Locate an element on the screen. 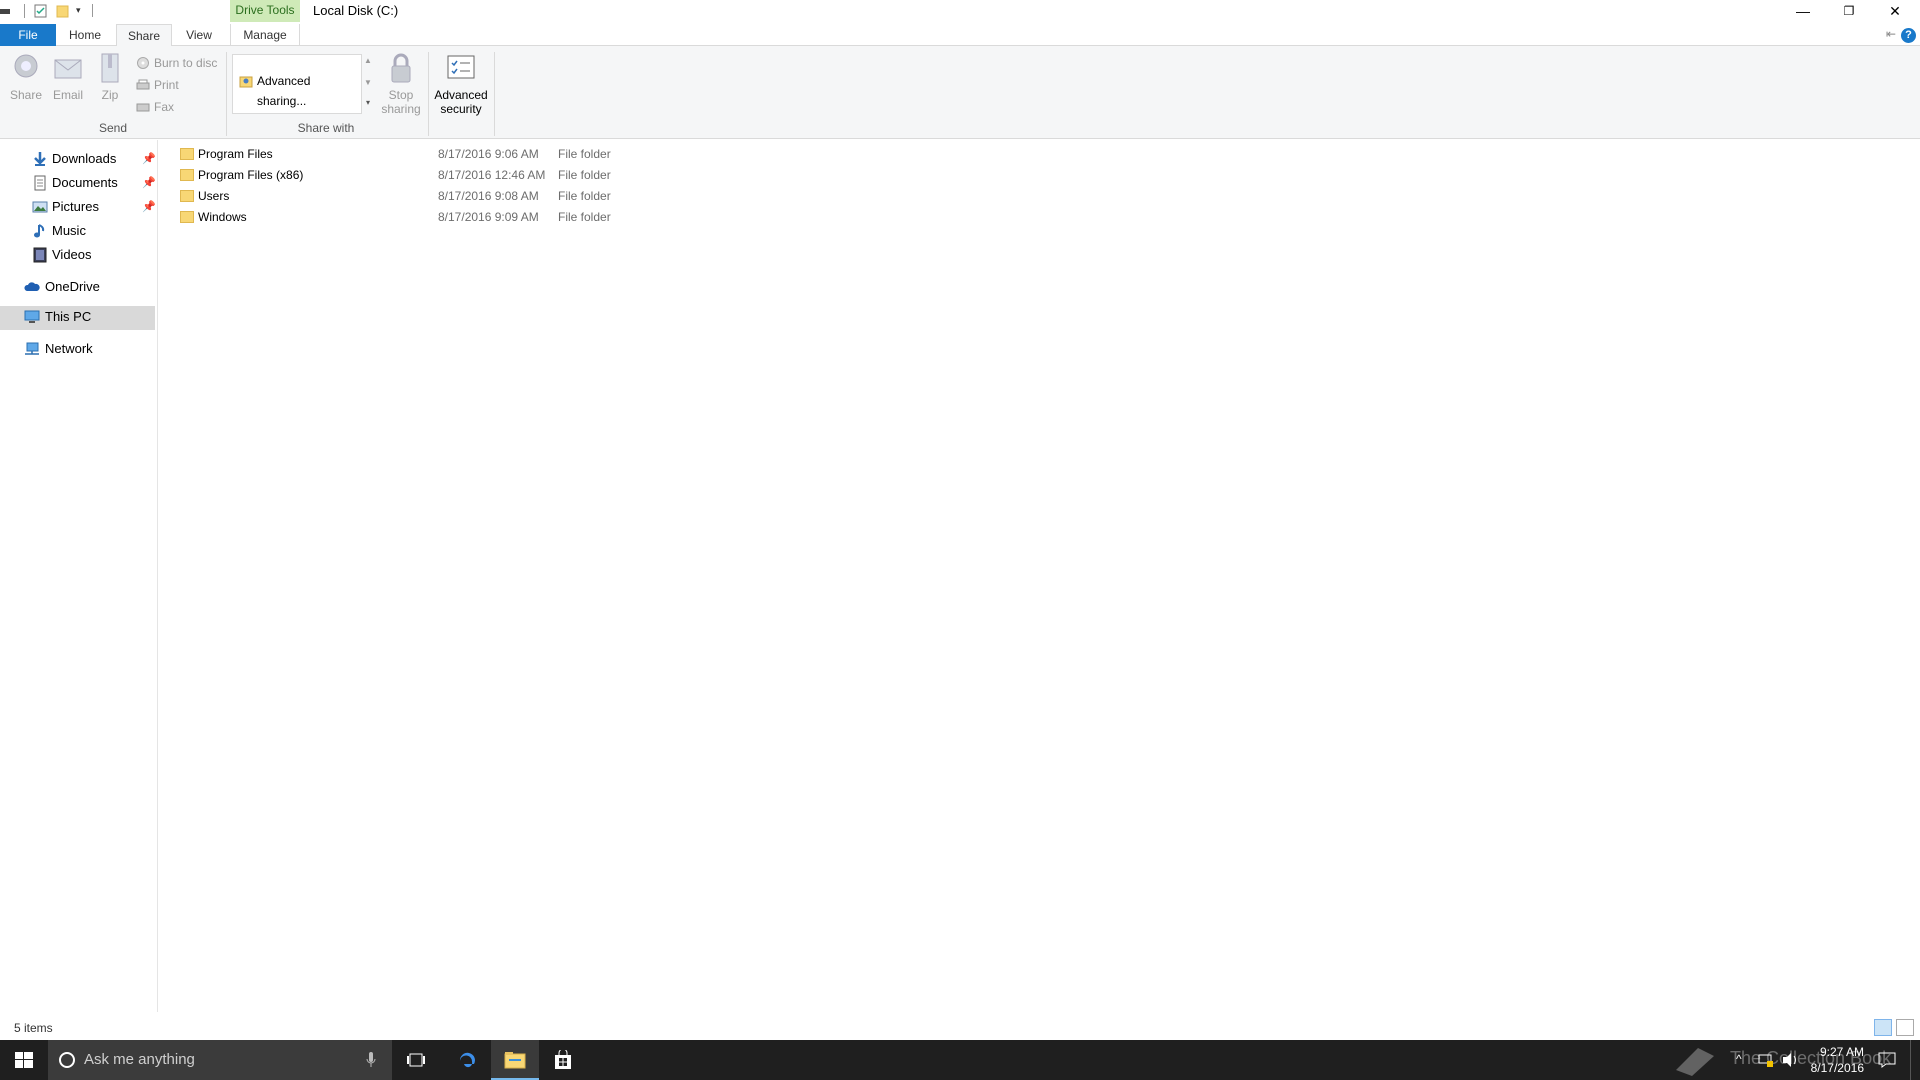 The image size is (1920, 1080). status-bar: 5 items is located at coordinates (960, 1028).